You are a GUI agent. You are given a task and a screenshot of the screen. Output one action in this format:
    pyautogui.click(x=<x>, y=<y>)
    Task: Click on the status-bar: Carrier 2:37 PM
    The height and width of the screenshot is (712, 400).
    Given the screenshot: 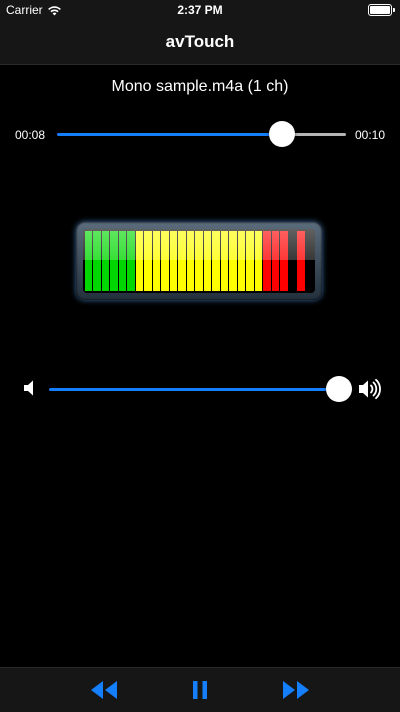 What is the action you would take?
    pyautogui.click(x=200, y=10)
    